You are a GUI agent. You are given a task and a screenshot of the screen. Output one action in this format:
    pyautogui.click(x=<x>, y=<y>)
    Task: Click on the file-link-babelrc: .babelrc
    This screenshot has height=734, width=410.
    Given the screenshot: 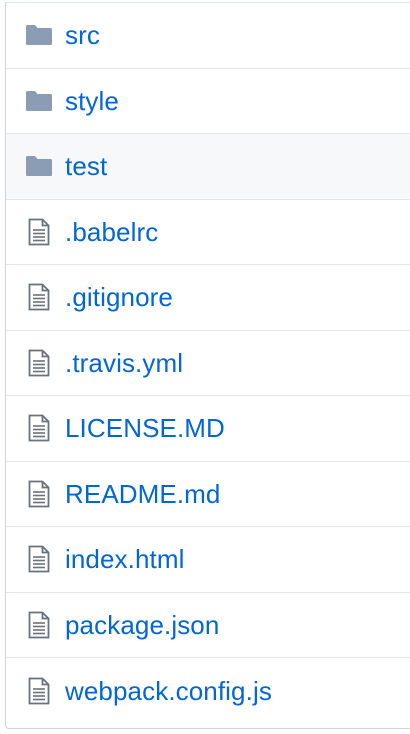 What is the action you would take?
    pyautogui.click(x=111, y=232)
    